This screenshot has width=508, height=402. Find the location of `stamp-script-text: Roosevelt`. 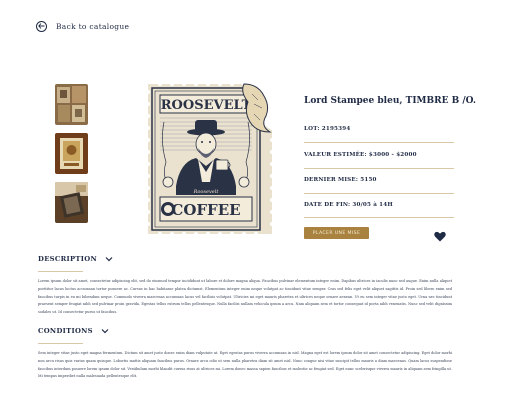

stamp-script-text: Roosevelt is located at coordinates (206, 192).